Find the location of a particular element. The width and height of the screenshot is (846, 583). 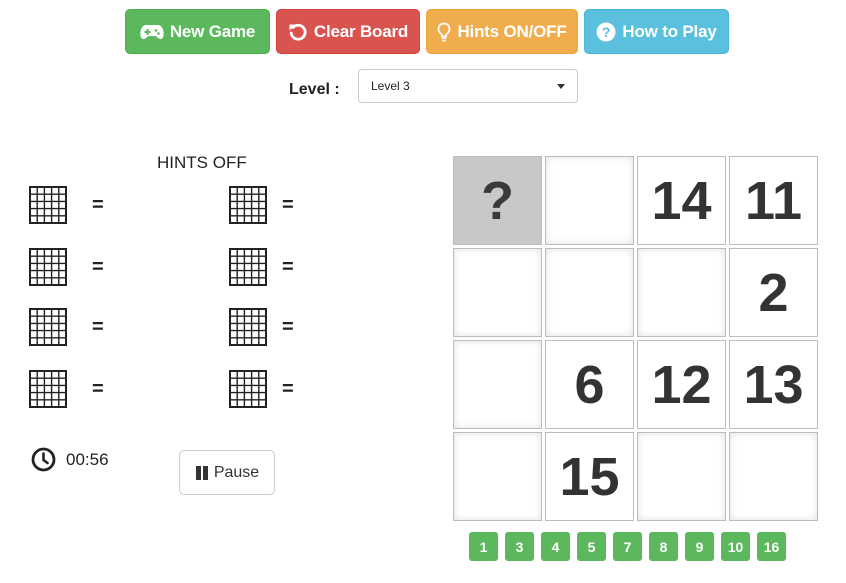

board-tile: 6 is located at coordinates (589, 384).